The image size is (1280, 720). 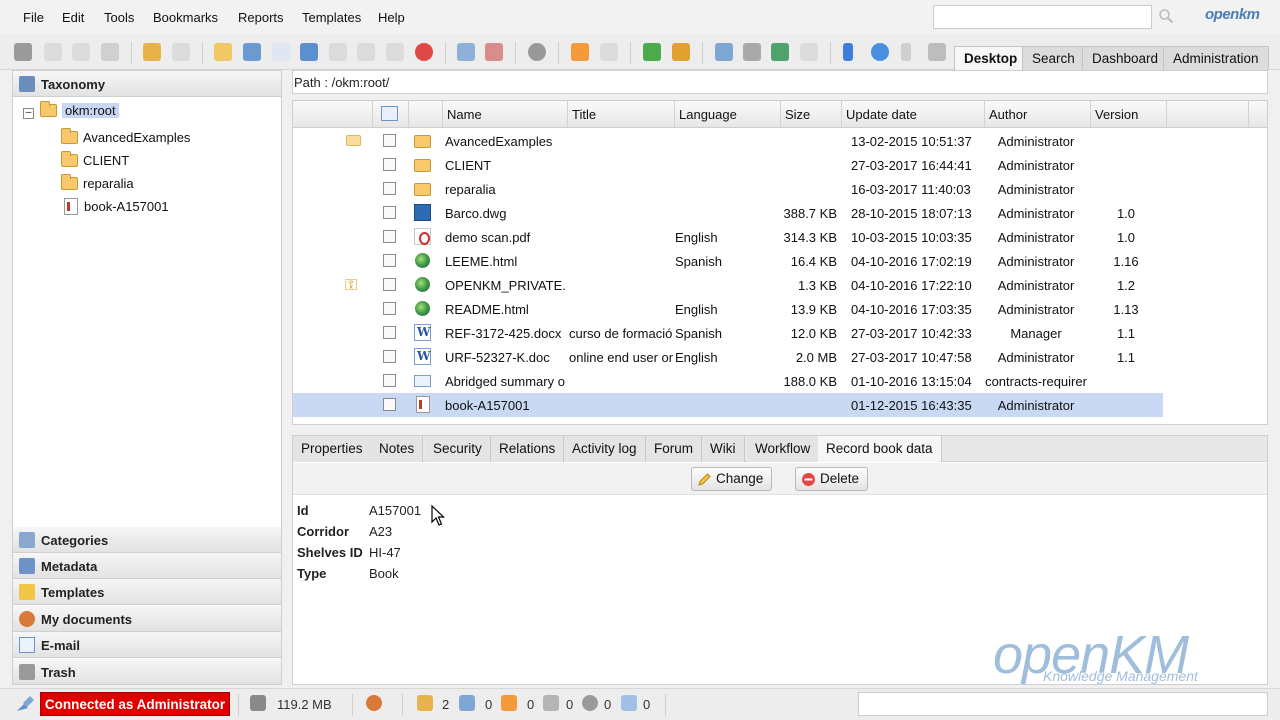 I want to click on column-name: Name, so click(x=505, y=114).